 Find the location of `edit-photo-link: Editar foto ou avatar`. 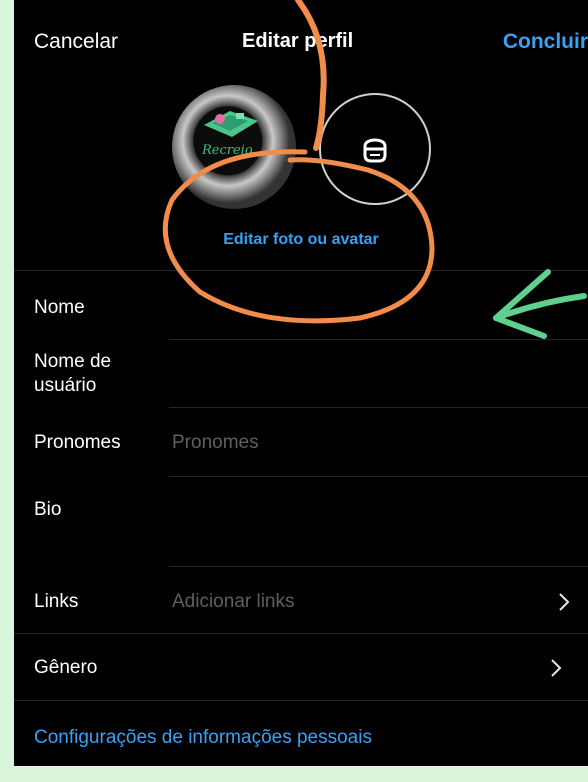

edit-photo-link: Editar foto ou avatar is located at coordinates (301, 240).